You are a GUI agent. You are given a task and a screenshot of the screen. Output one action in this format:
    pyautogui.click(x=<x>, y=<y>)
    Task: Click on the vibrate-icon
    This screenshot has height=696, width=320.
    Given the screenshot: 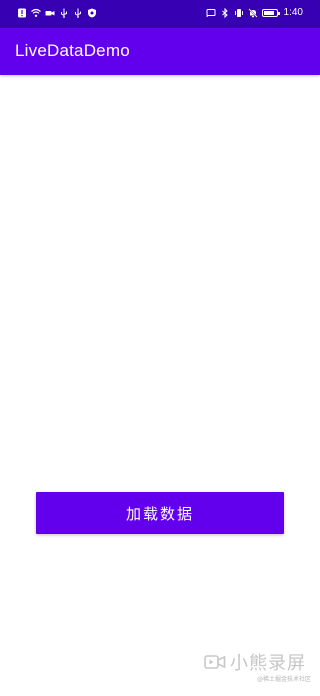 What is the action you would take?
    pyautogui.click(x=239, y=13)
    